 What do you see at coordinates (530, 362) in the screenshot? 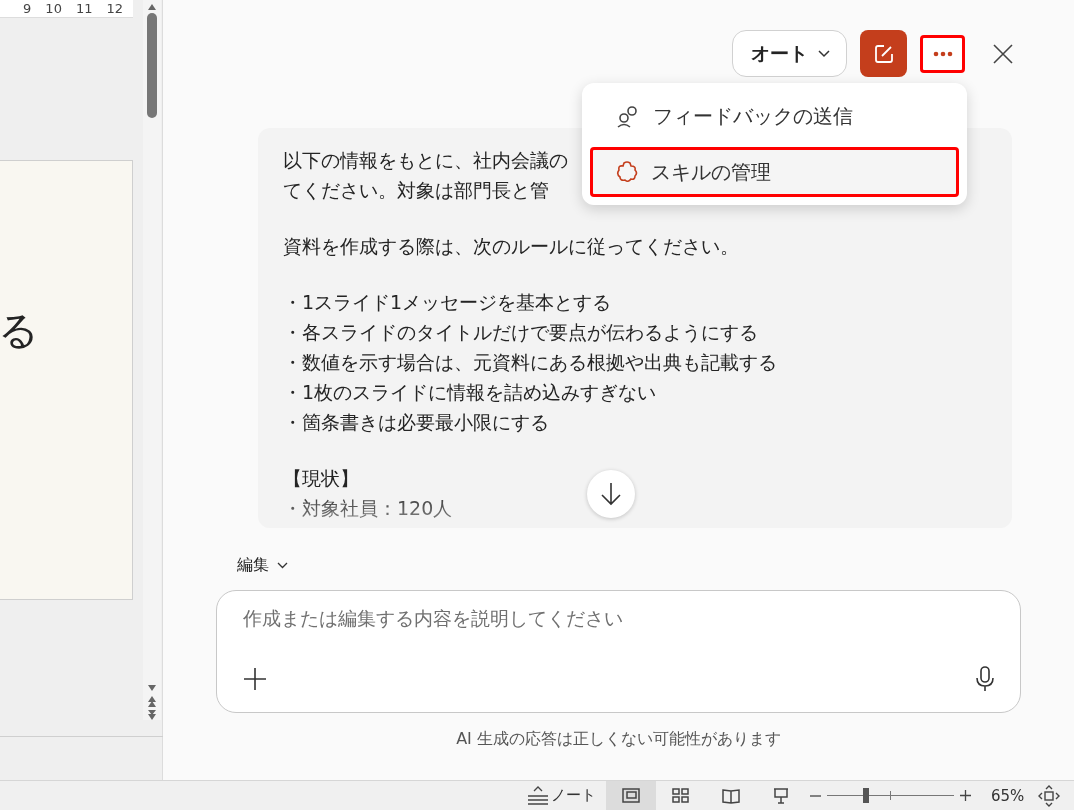
I see `message-line: ・数値を示す場合は、元資料にある根拠や出典も記載する` at bounding box center [530, 362].